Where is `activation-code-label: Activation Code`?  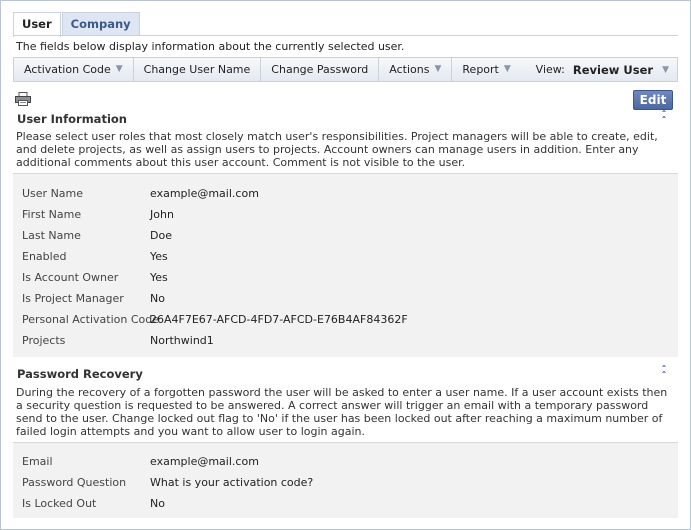
activation-code-label: Activation Code is located at coordinates (67, 69).